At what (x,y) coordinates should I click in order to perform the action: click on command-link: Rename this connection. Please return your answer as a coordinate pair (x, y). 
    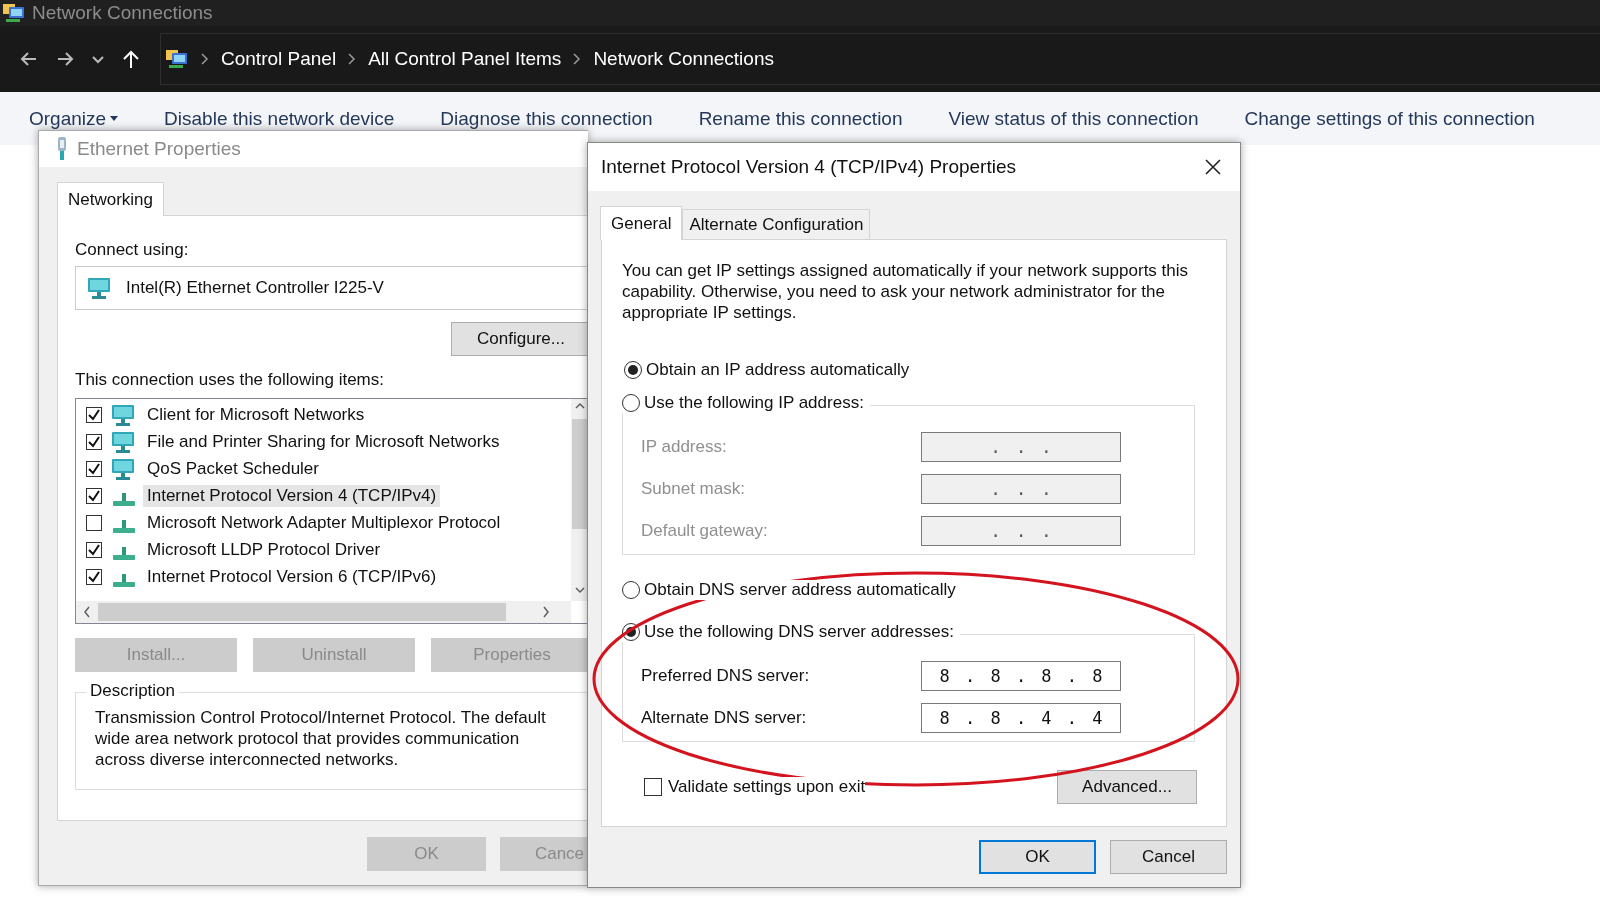
    Looking at the image, I should click on (800, 118).